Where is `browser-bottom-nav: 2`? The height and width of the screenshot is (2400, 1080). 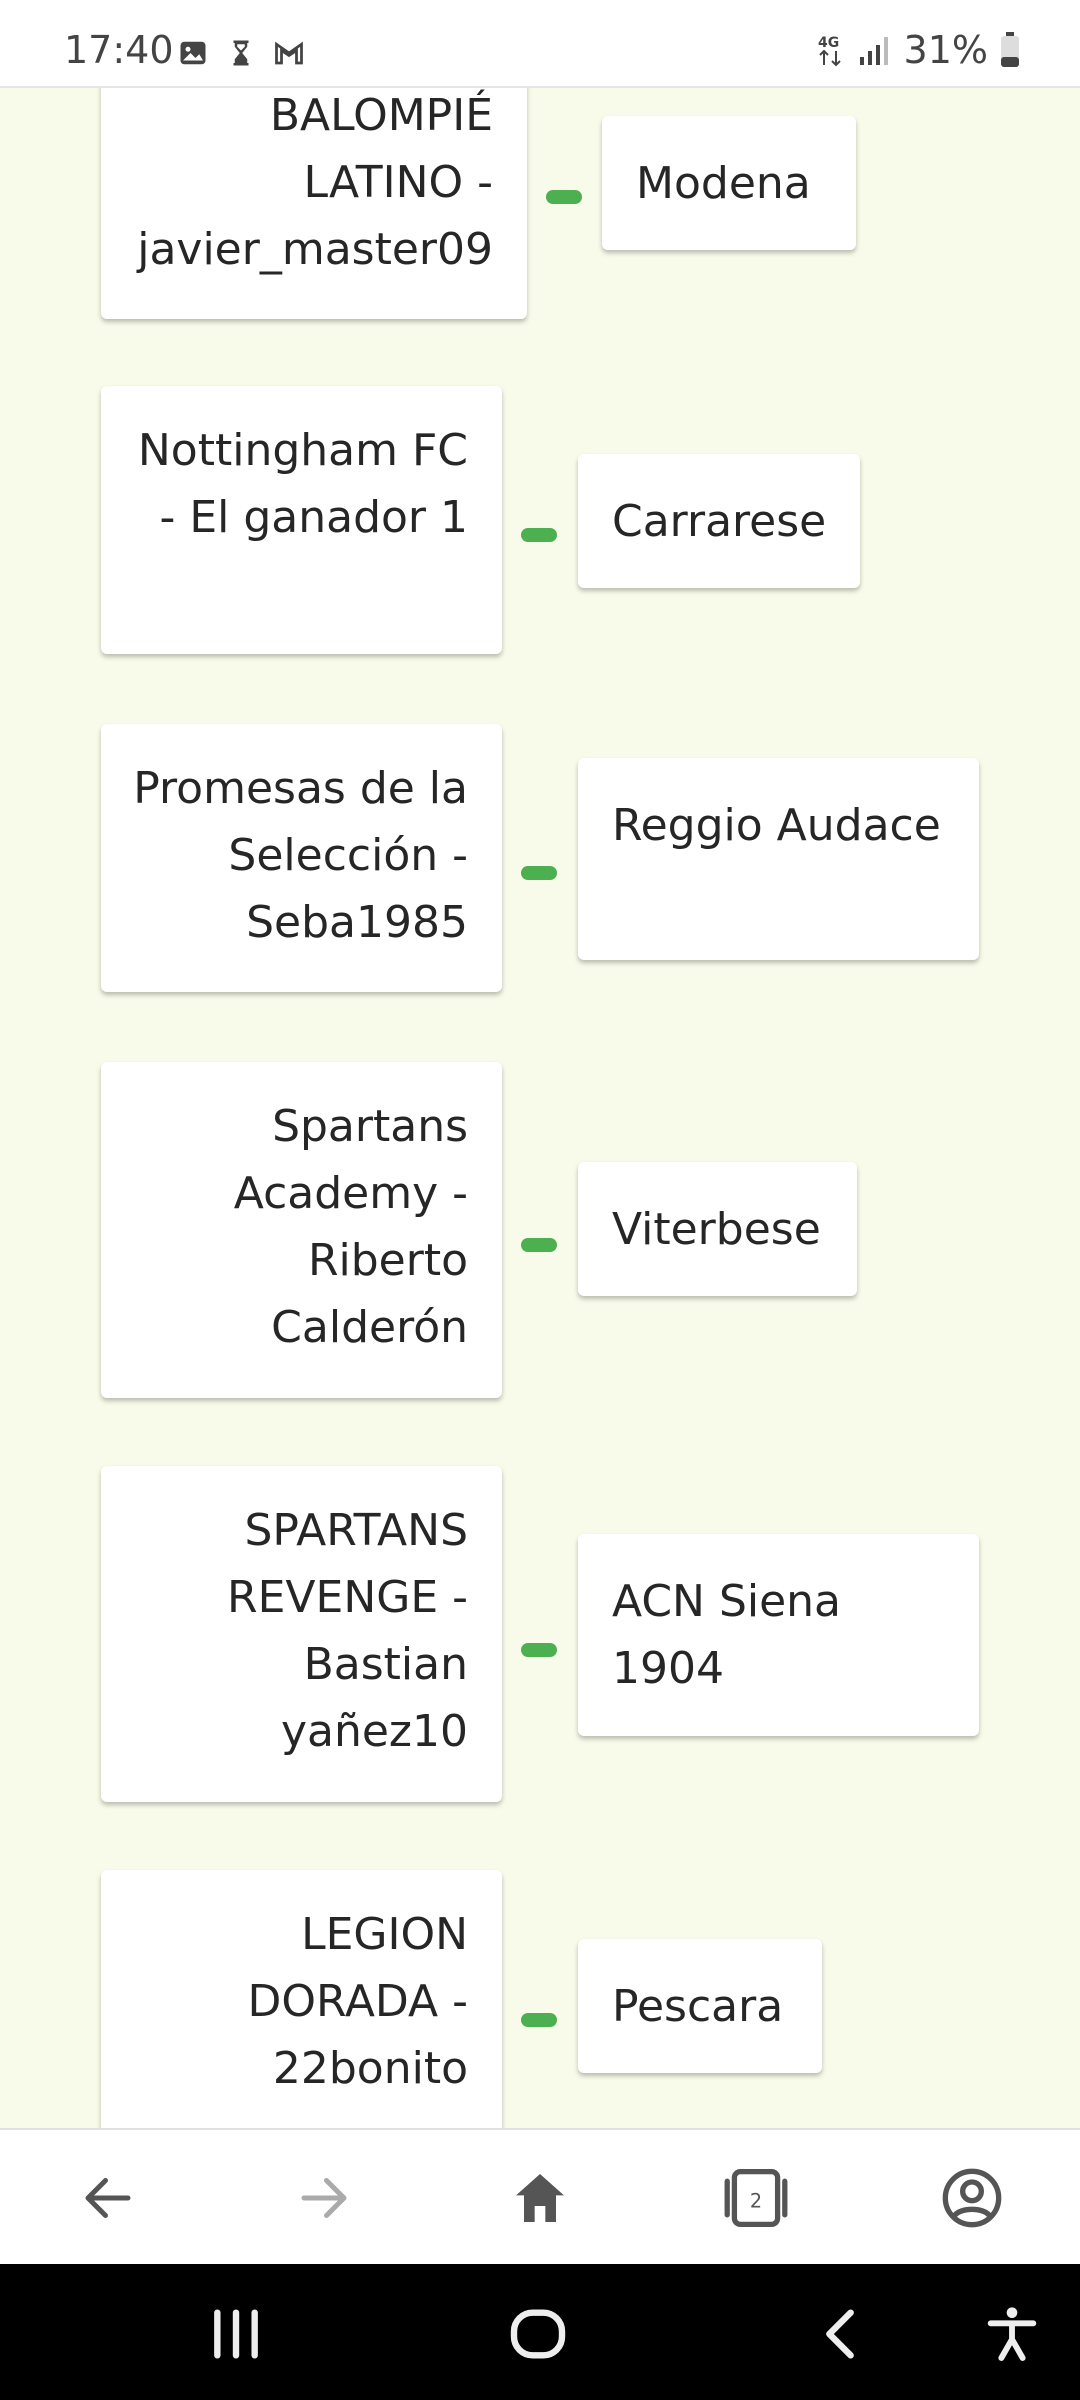 browser-bottom-nav: 2 is located at coordinates (540, 2197).